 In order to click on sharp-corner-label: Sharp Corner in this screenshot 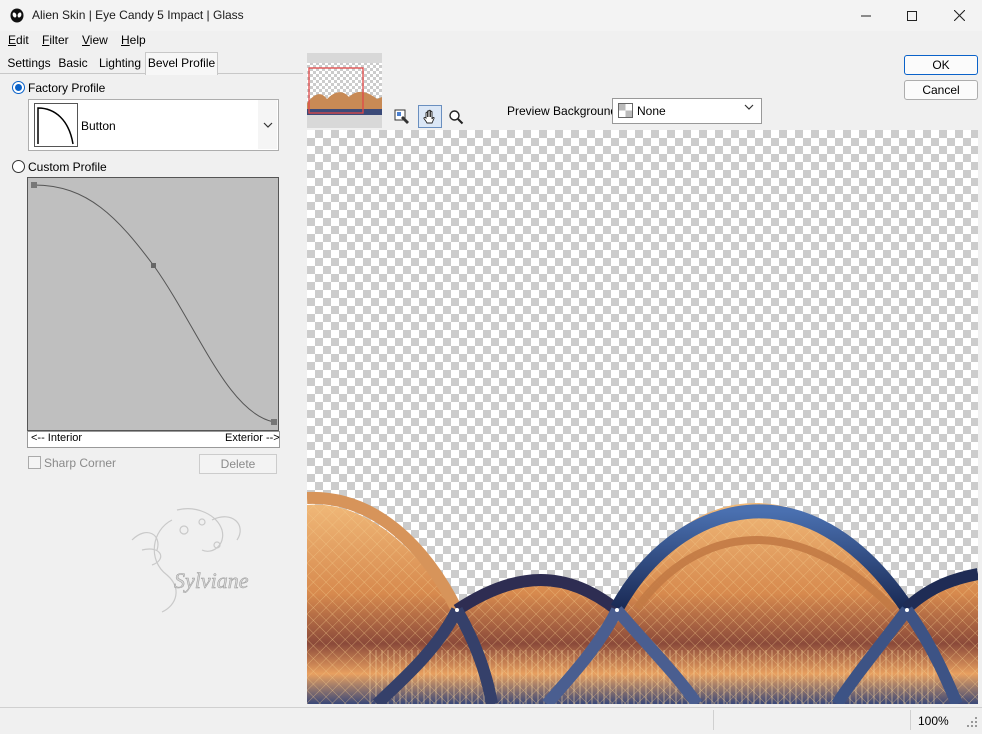, I will do `click(80, 463)`.